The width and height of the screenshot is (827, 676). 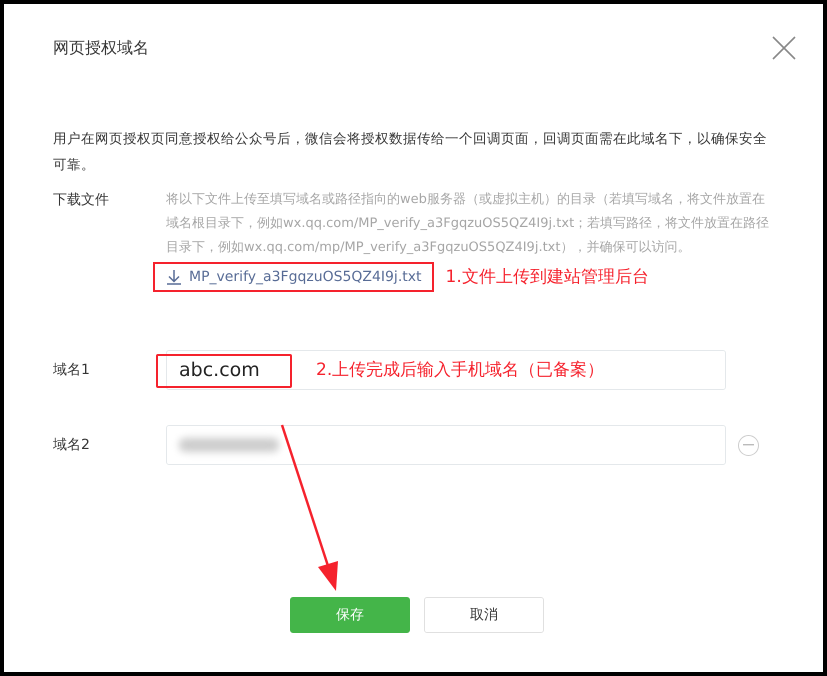 I want to click on field-label: 下载文件, so click(x=81, y=200).